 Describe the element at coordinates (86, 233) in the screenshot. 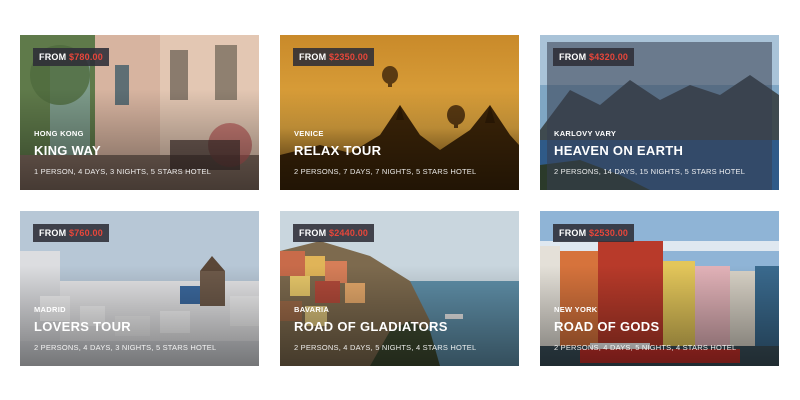

I see `price-amount: $760.00` at that location.